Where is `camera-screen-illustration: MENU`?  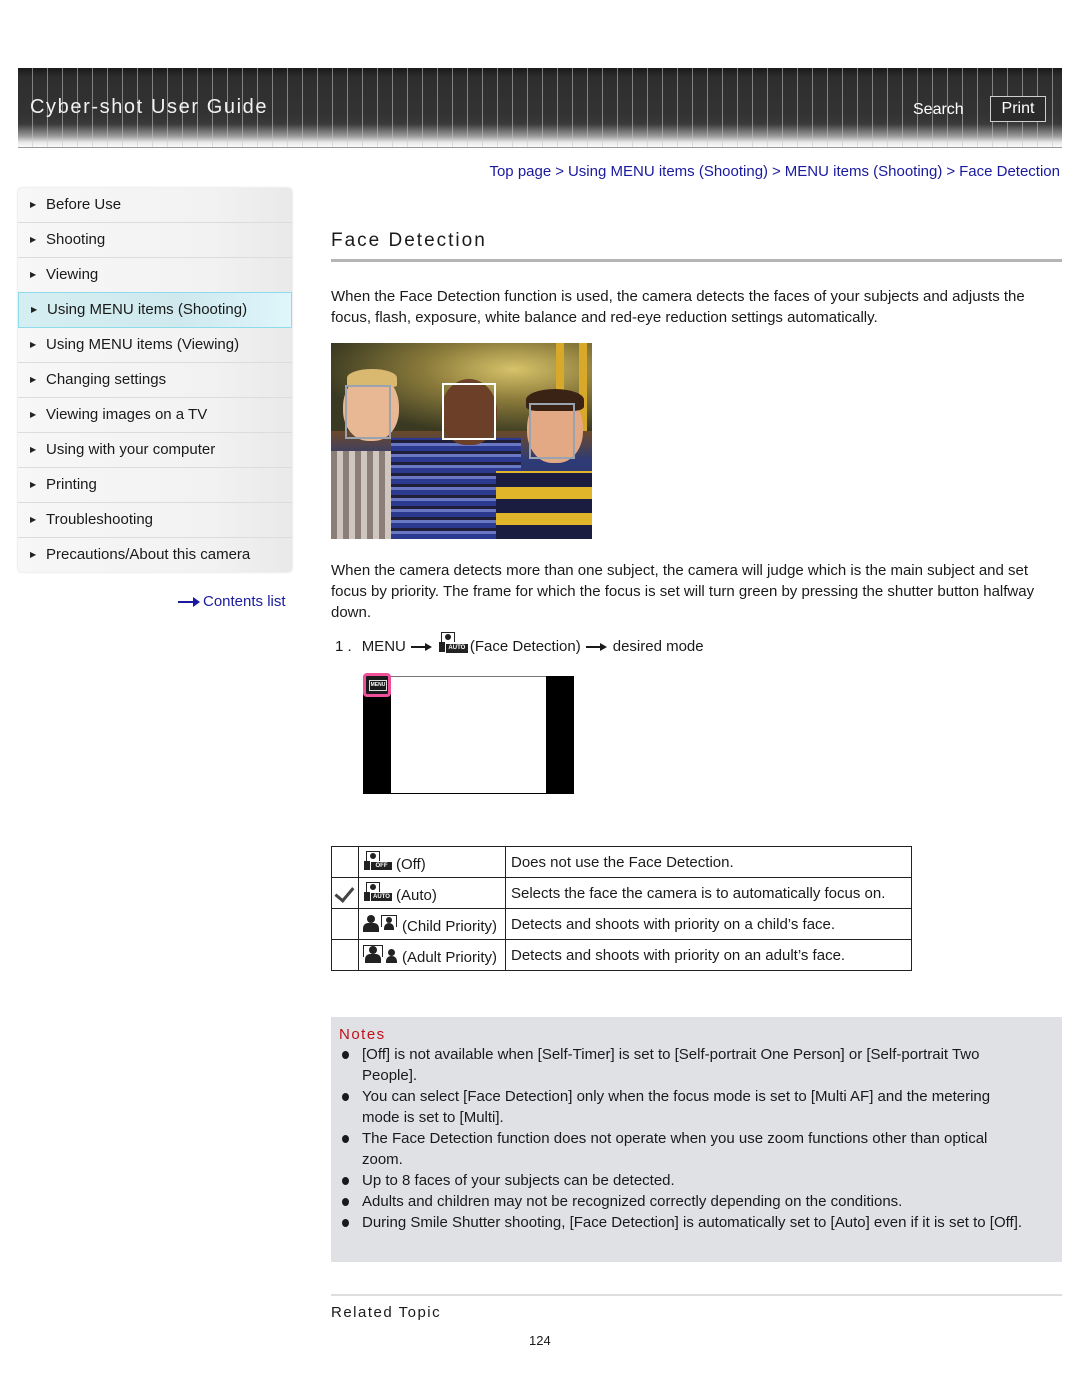
camera-screen-illustration: MENU is located at coordinates (468, 733).